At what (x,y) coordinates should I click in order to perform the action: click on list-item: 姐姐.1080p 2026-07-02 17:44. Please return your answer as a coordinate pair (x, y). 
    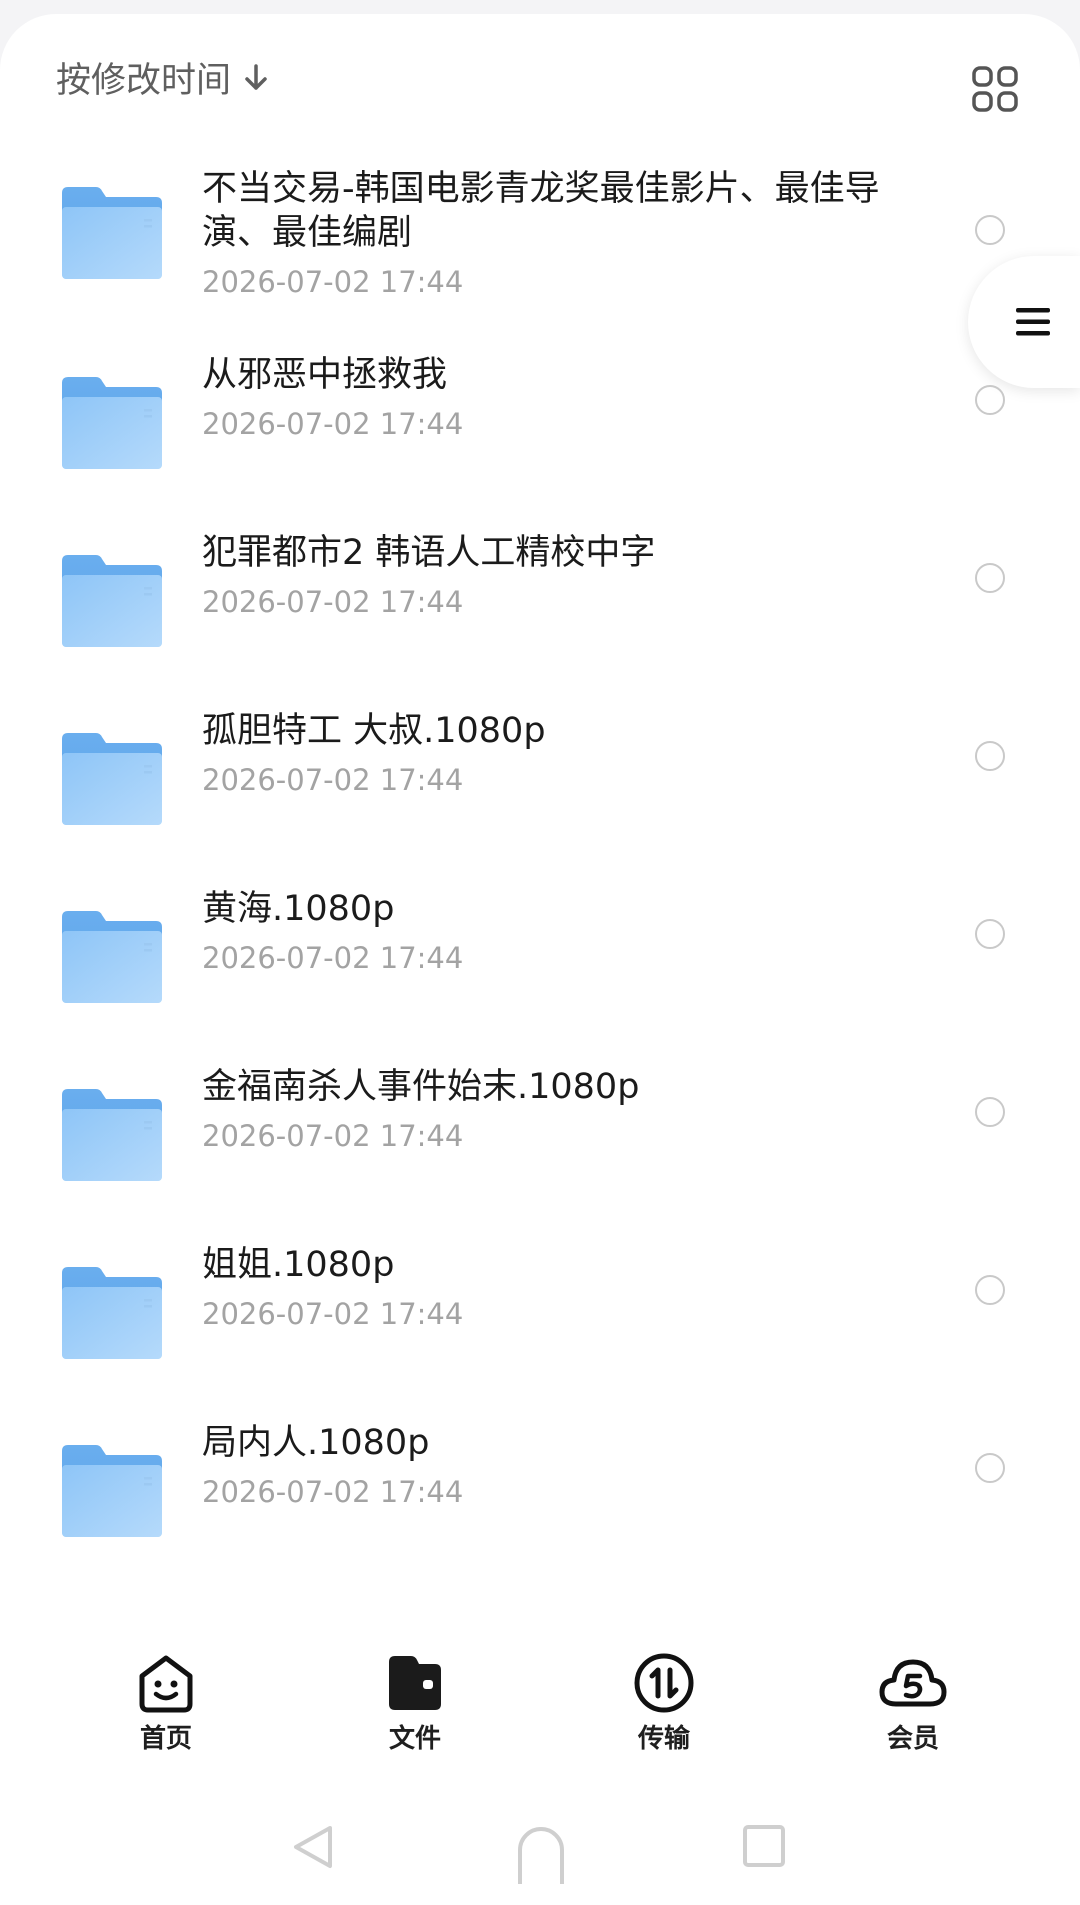
    Looking at the image, I should click on (540, 1314).